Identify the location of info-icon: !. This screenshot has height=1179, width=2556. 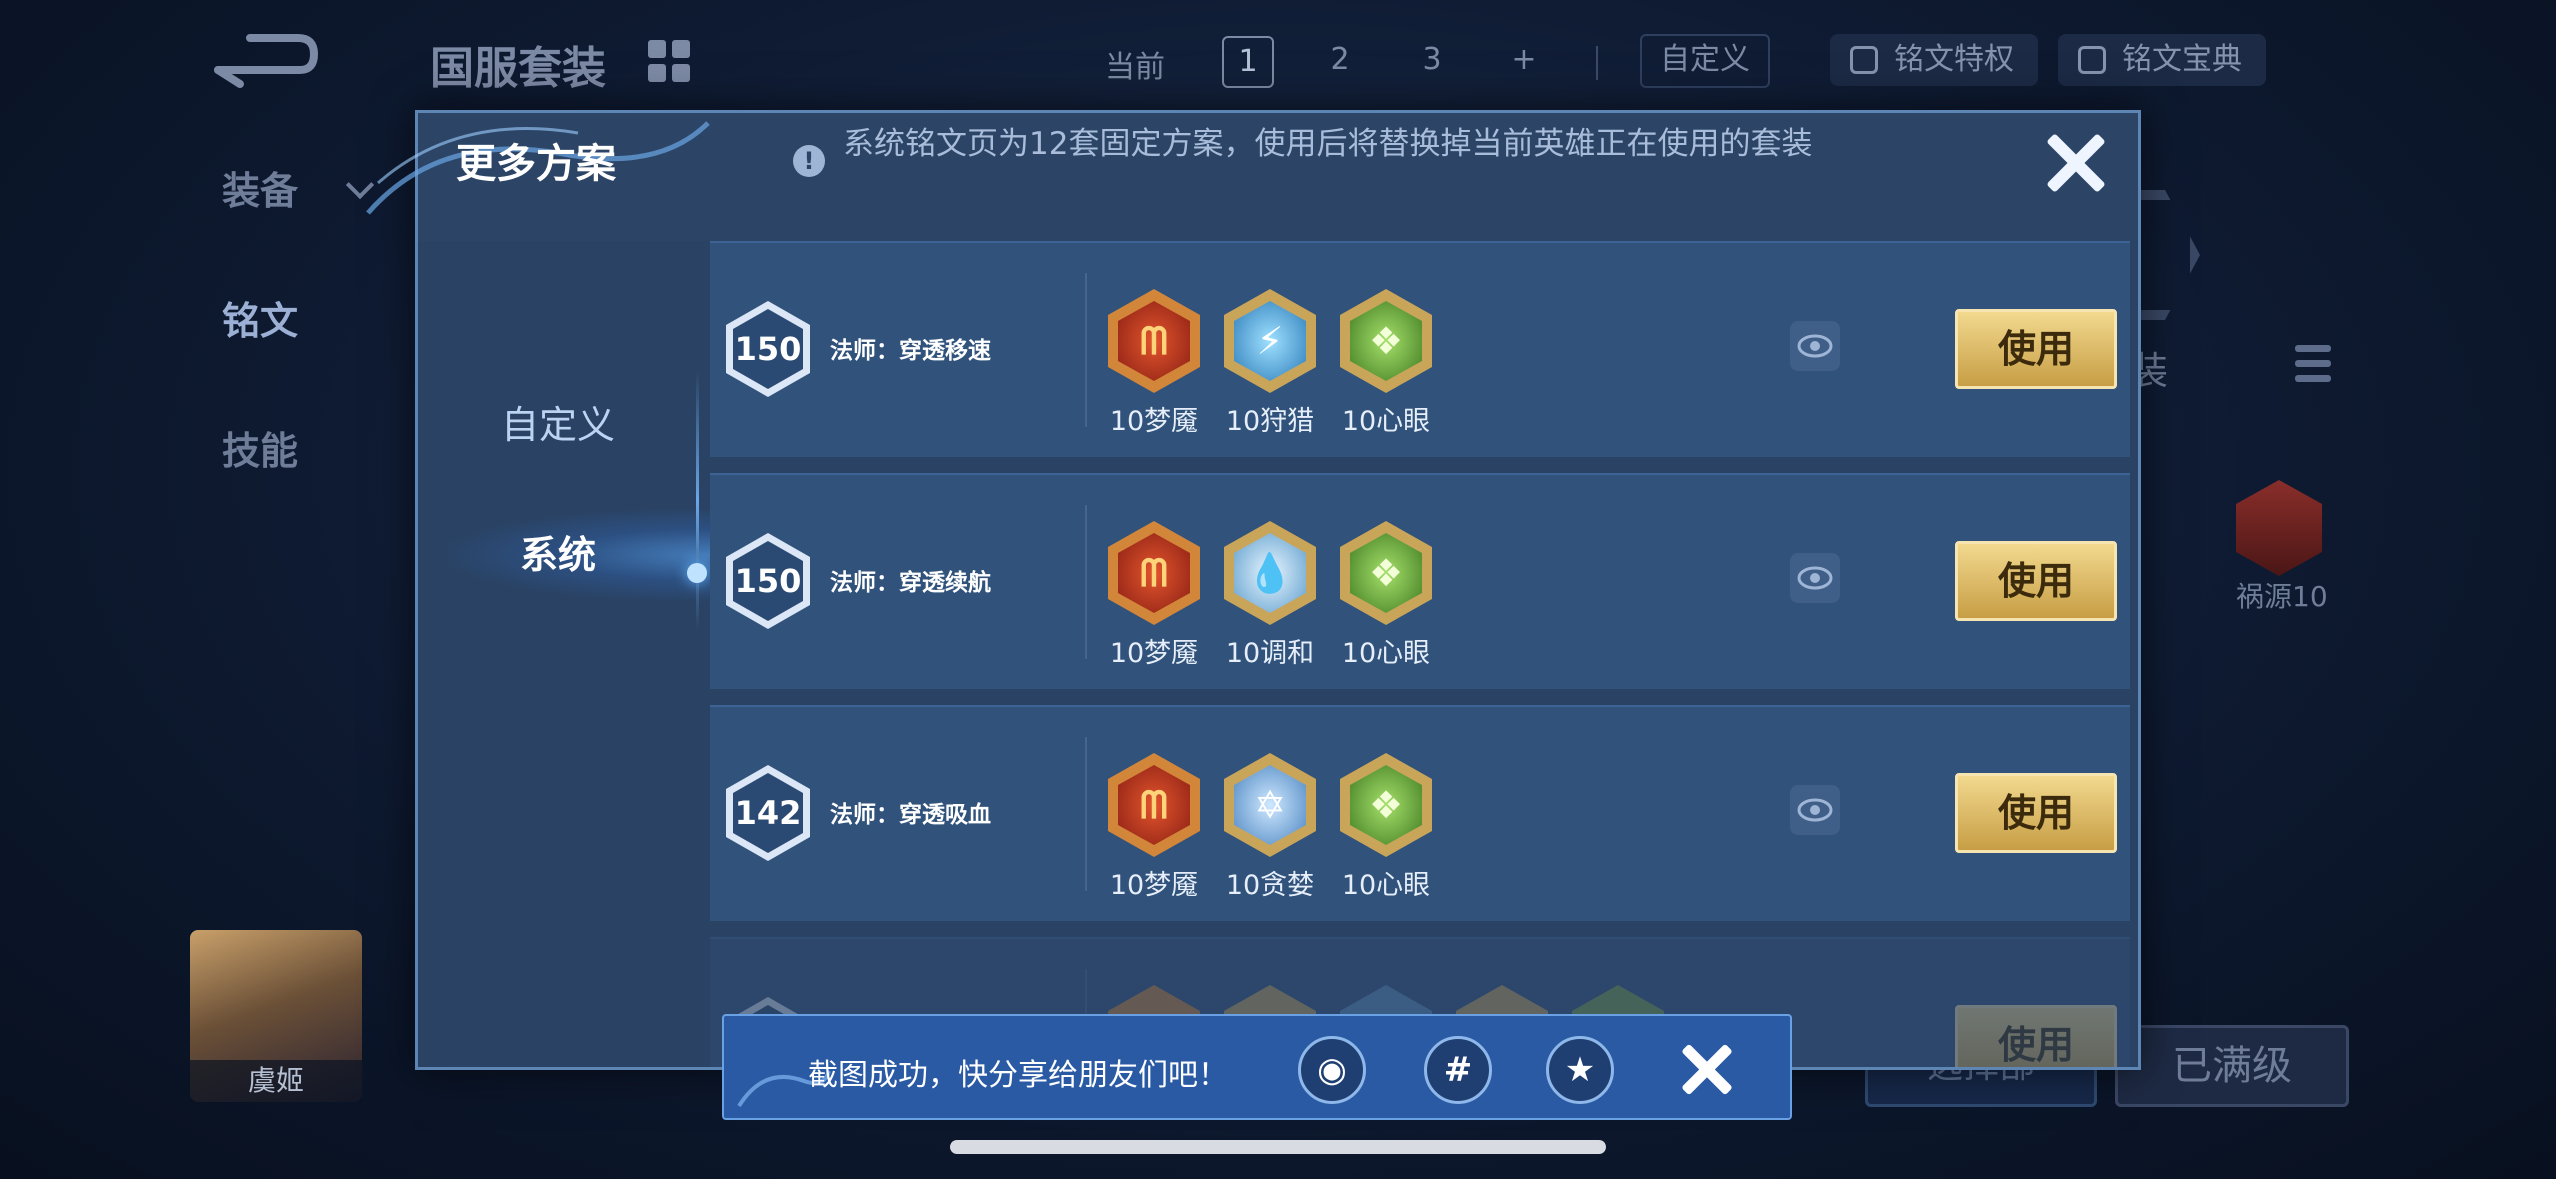
(809, 161).